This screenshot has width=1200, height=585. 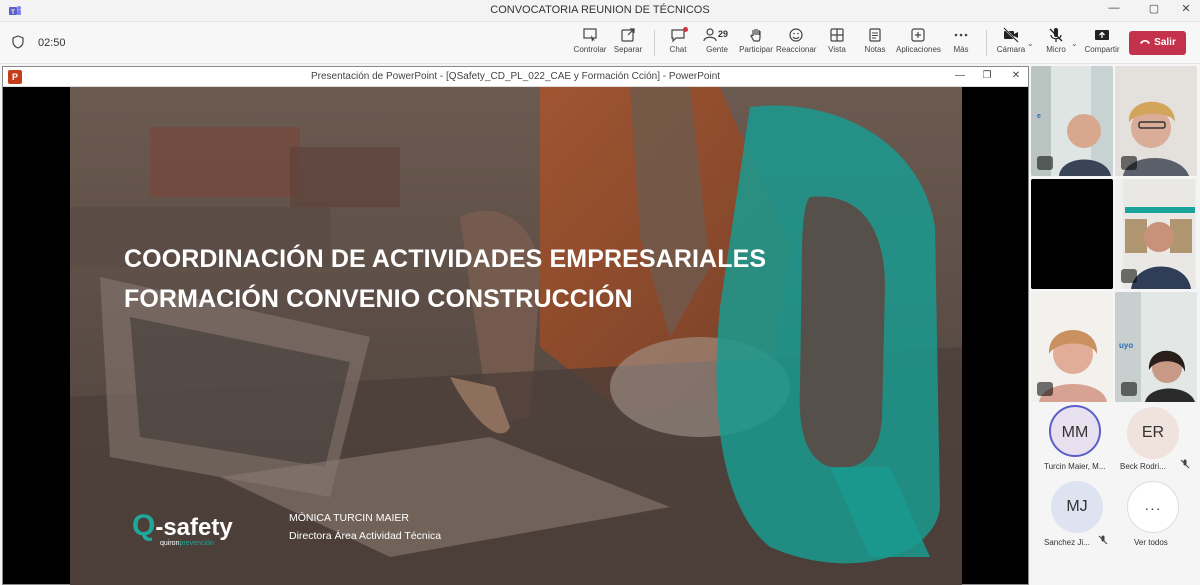 What do you see at coordinates (1039, 116) in the screenshot?
I see `svg-text: e` at bounding box center [1039, 116].